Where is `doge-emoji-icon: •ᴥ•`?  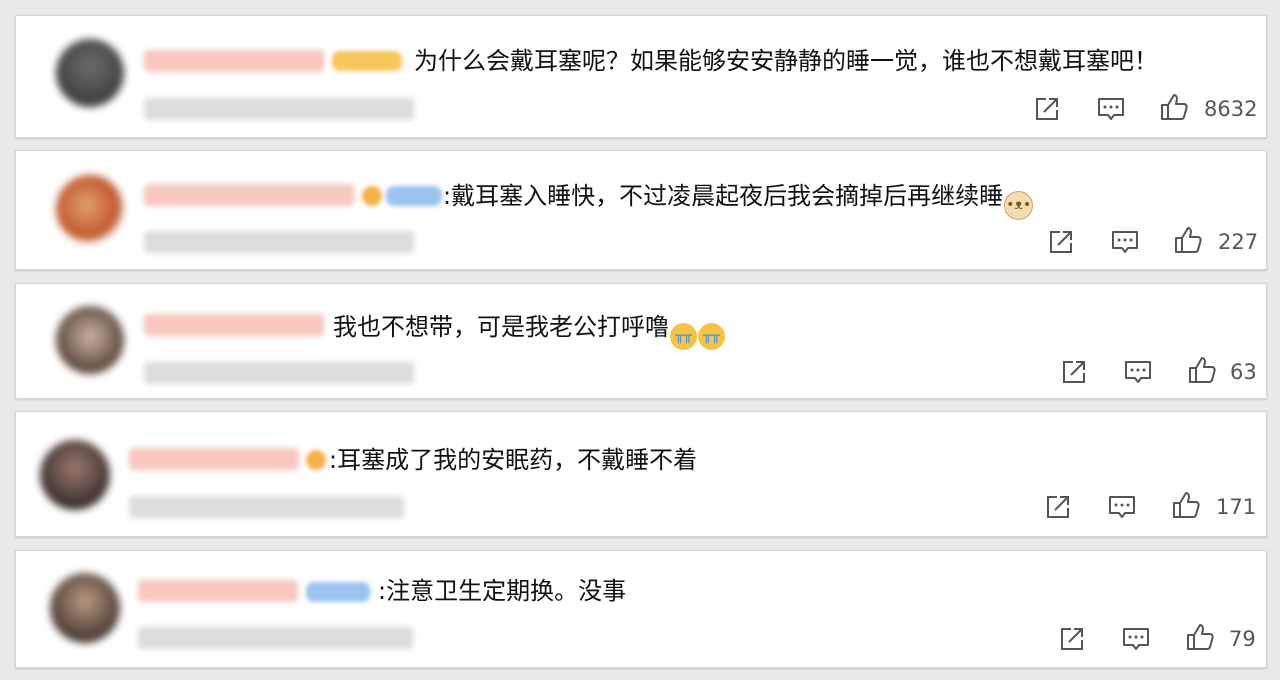 doge-emoji-icon: •ᴥ• is located at coordinates (1019, 205).